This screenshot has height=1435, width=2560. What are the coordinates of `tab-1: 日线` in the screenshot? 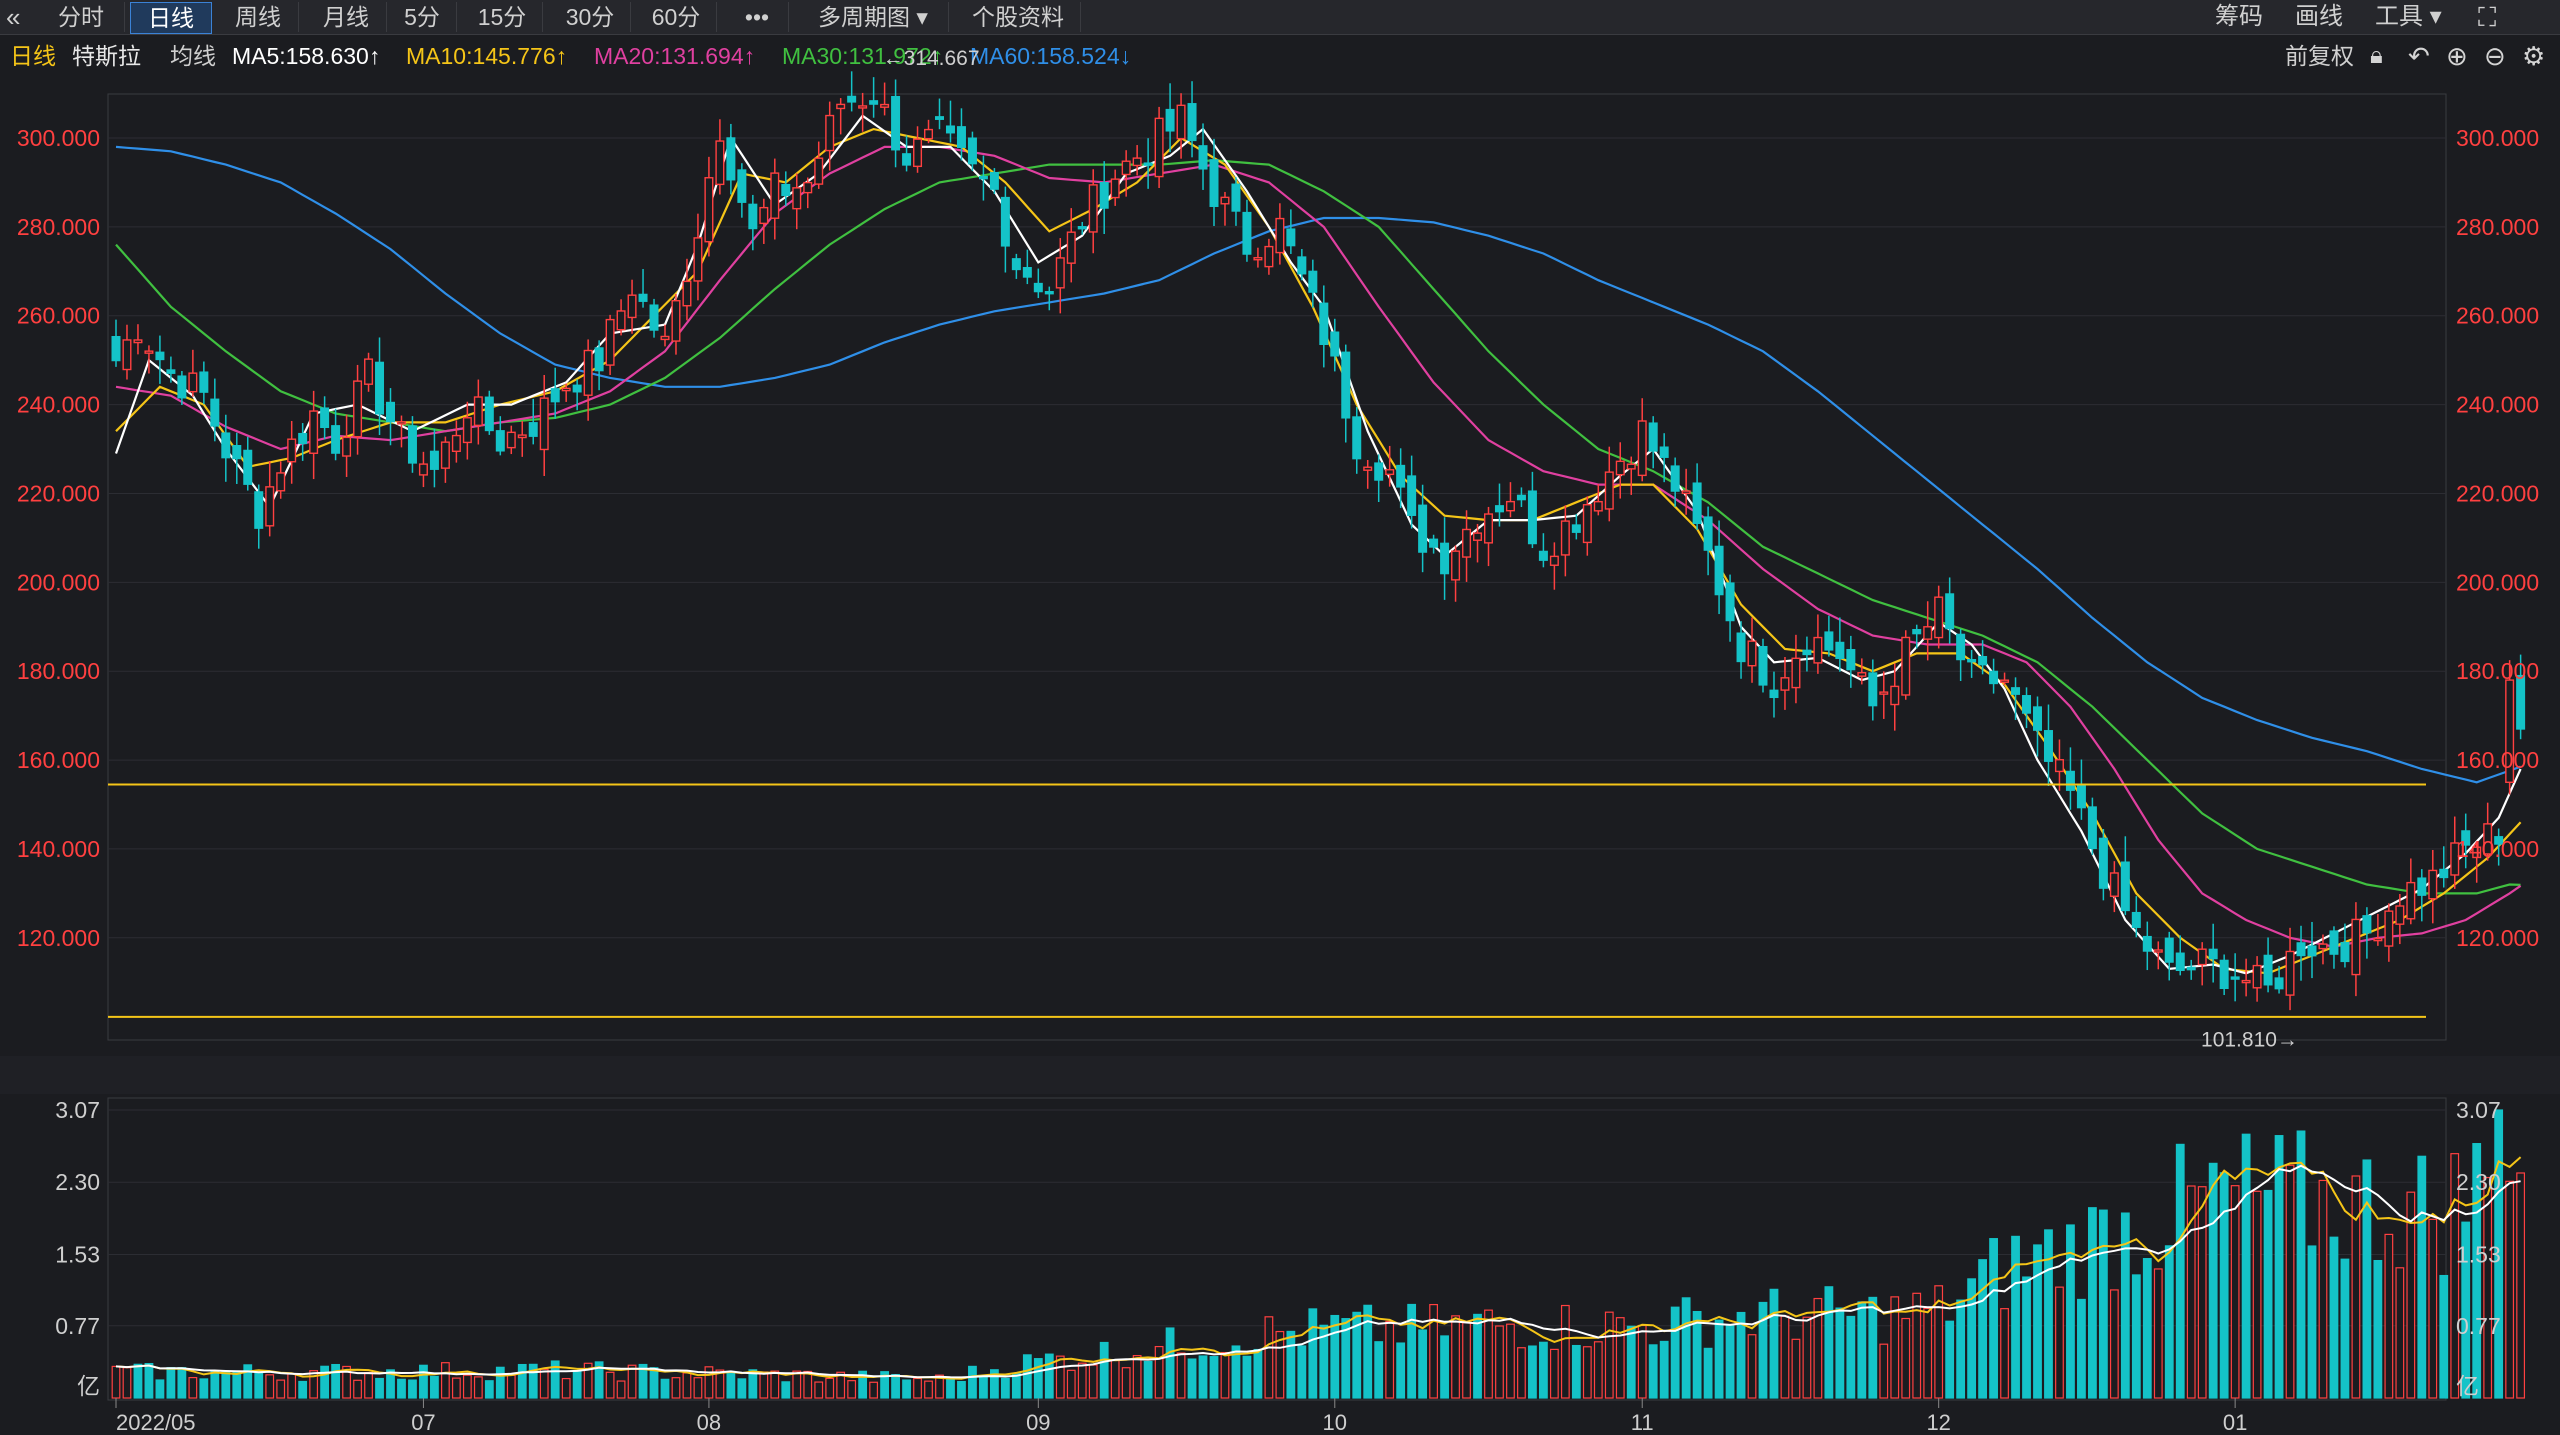 It's located at (171, 18).